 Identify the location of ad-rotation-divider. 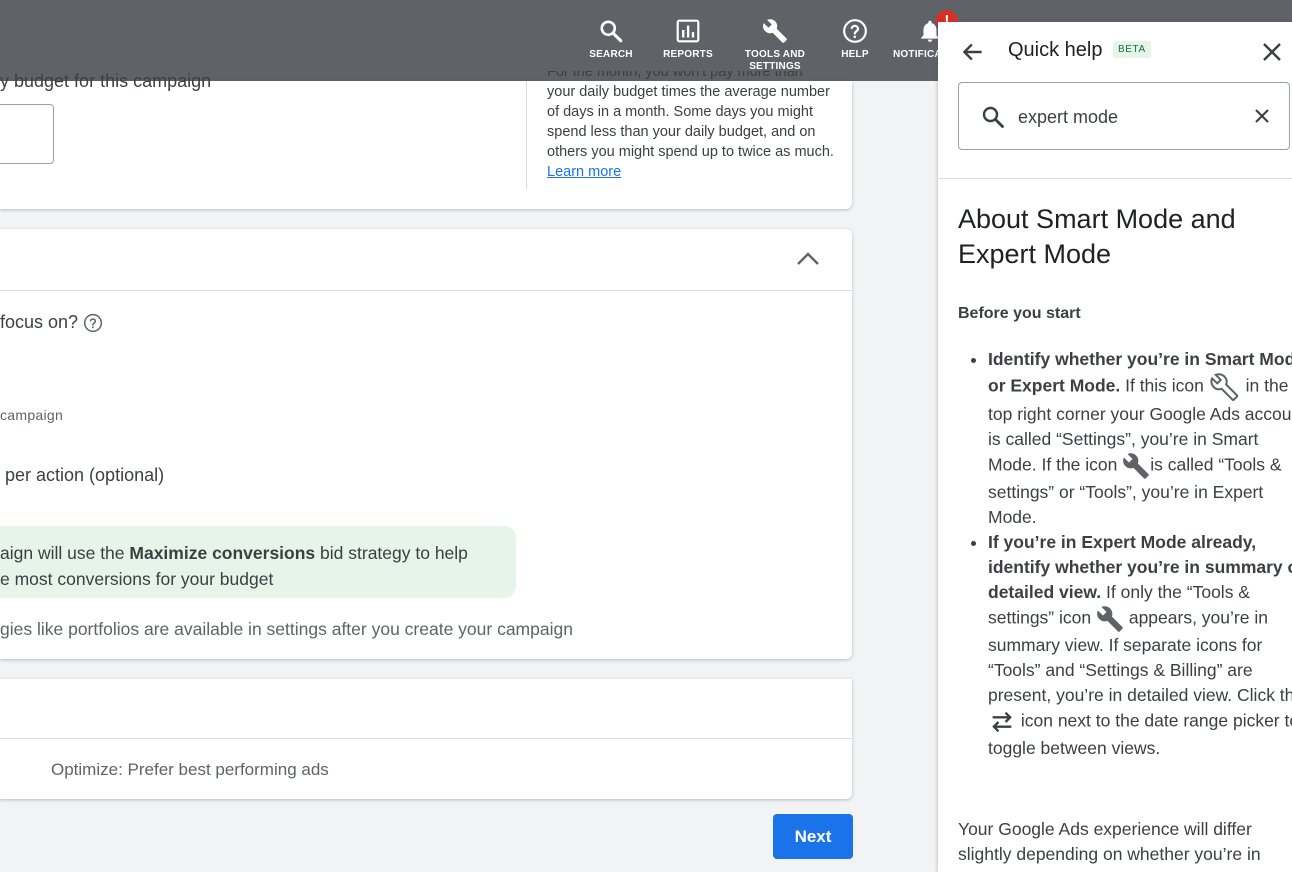
(426, 738).